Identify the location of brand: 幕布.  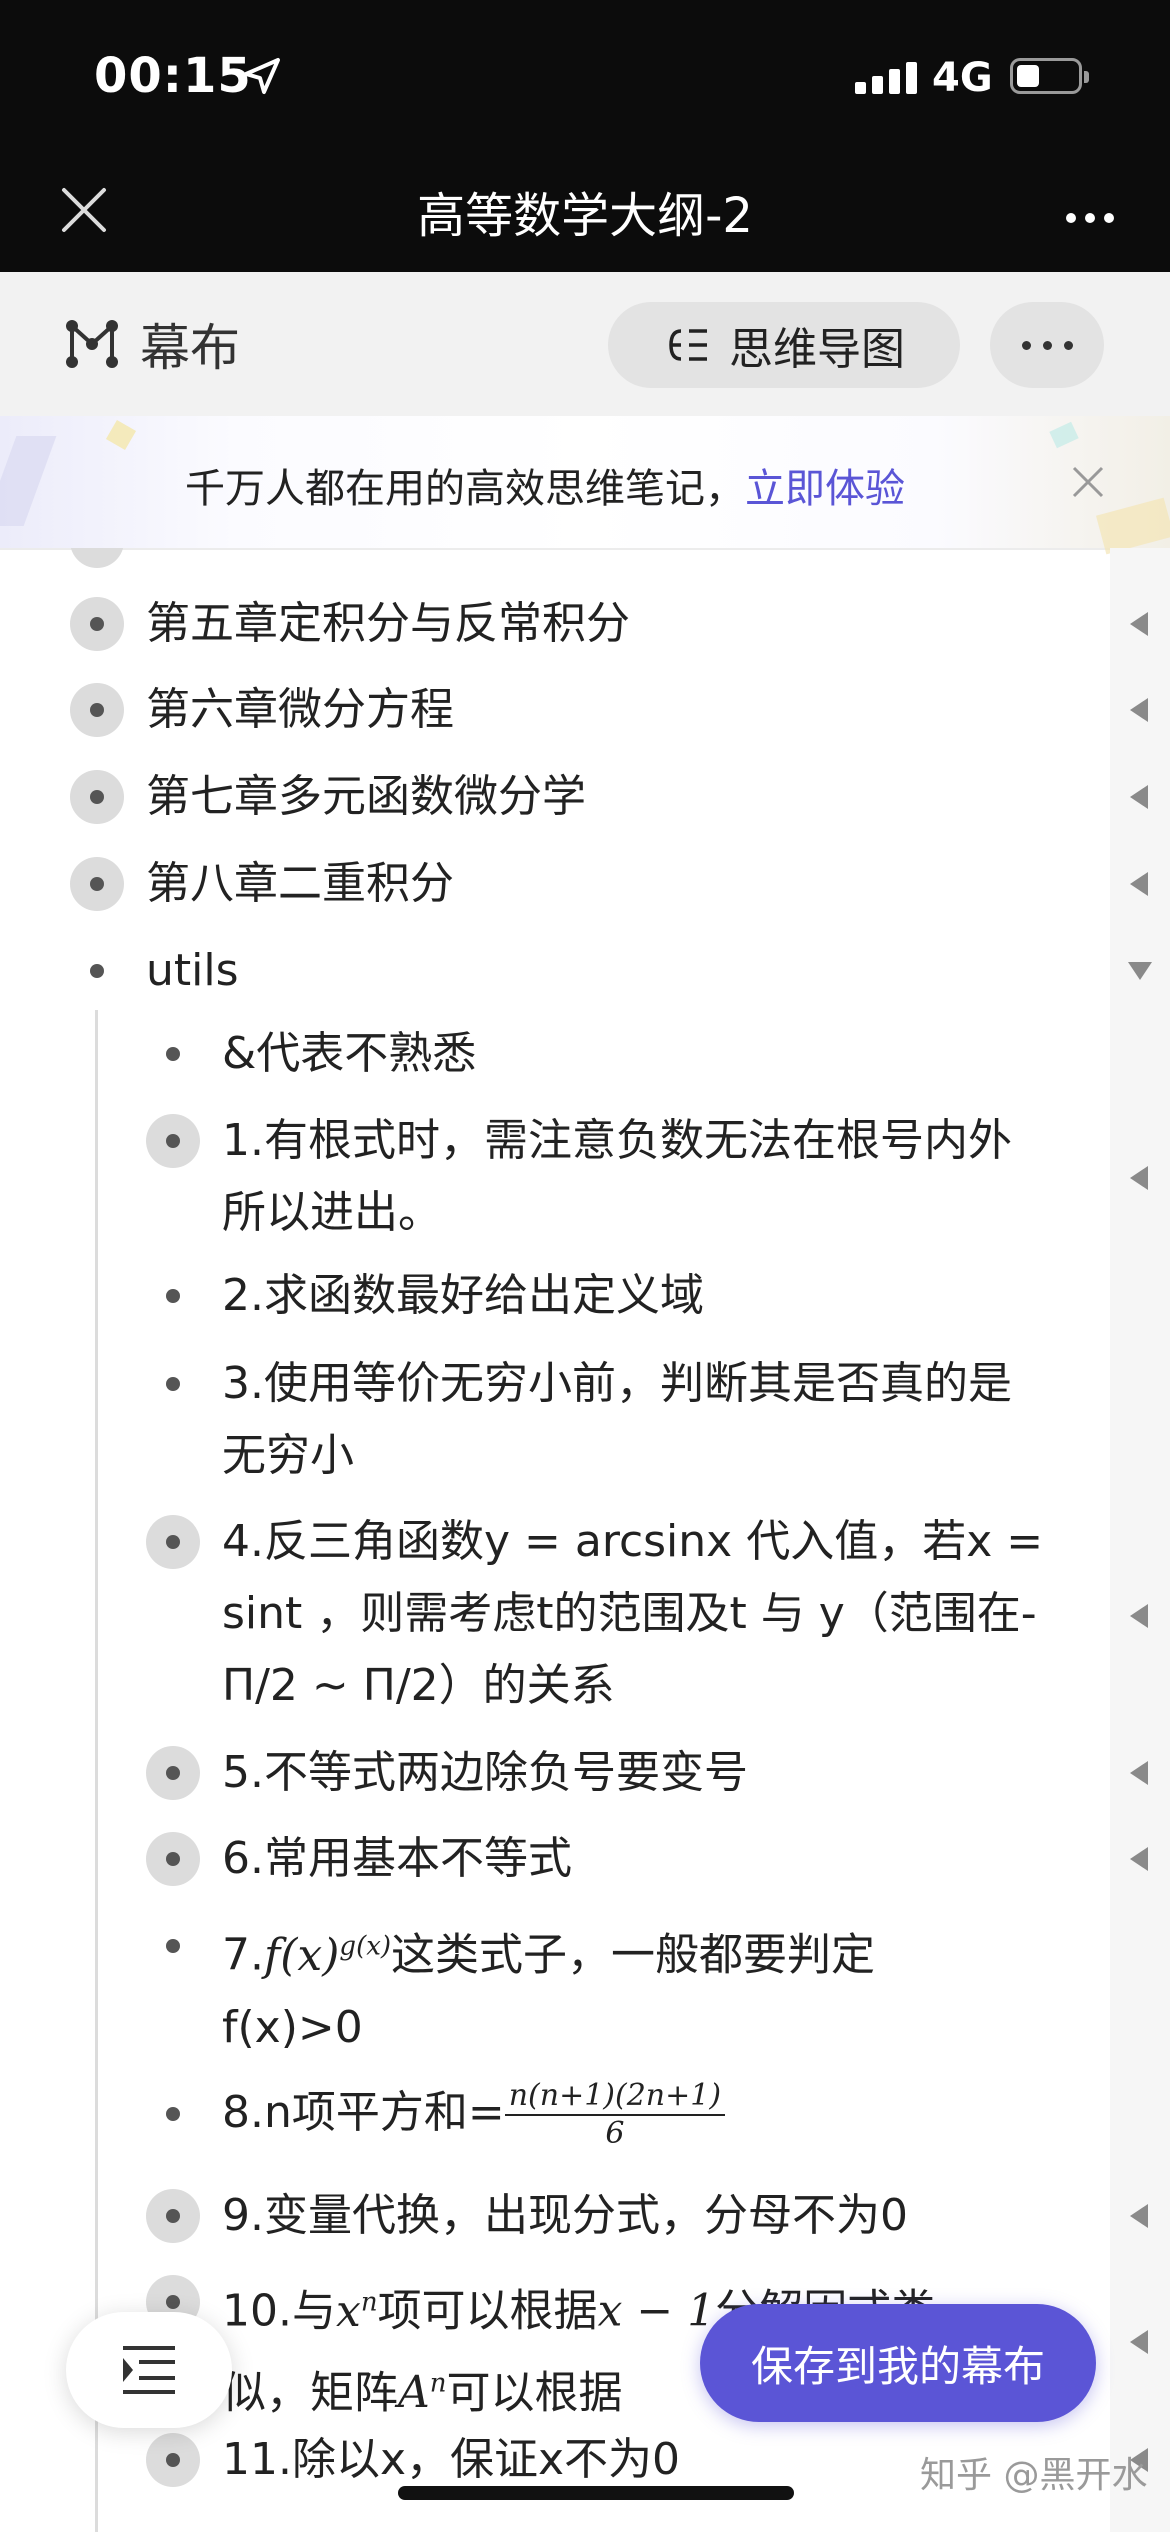
(152, 345).